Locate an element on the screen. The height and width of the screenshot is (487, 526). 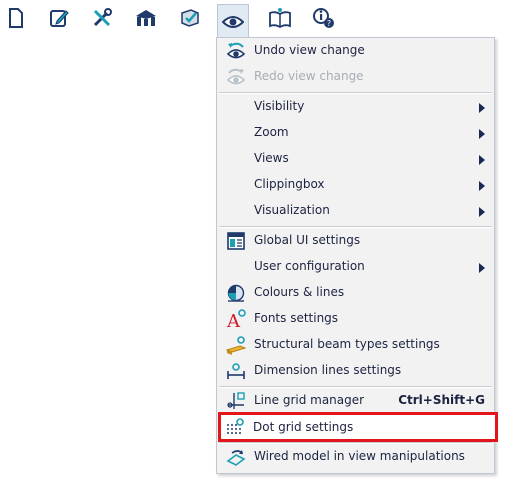
new-document-icon is located at coordinates (16, 18).